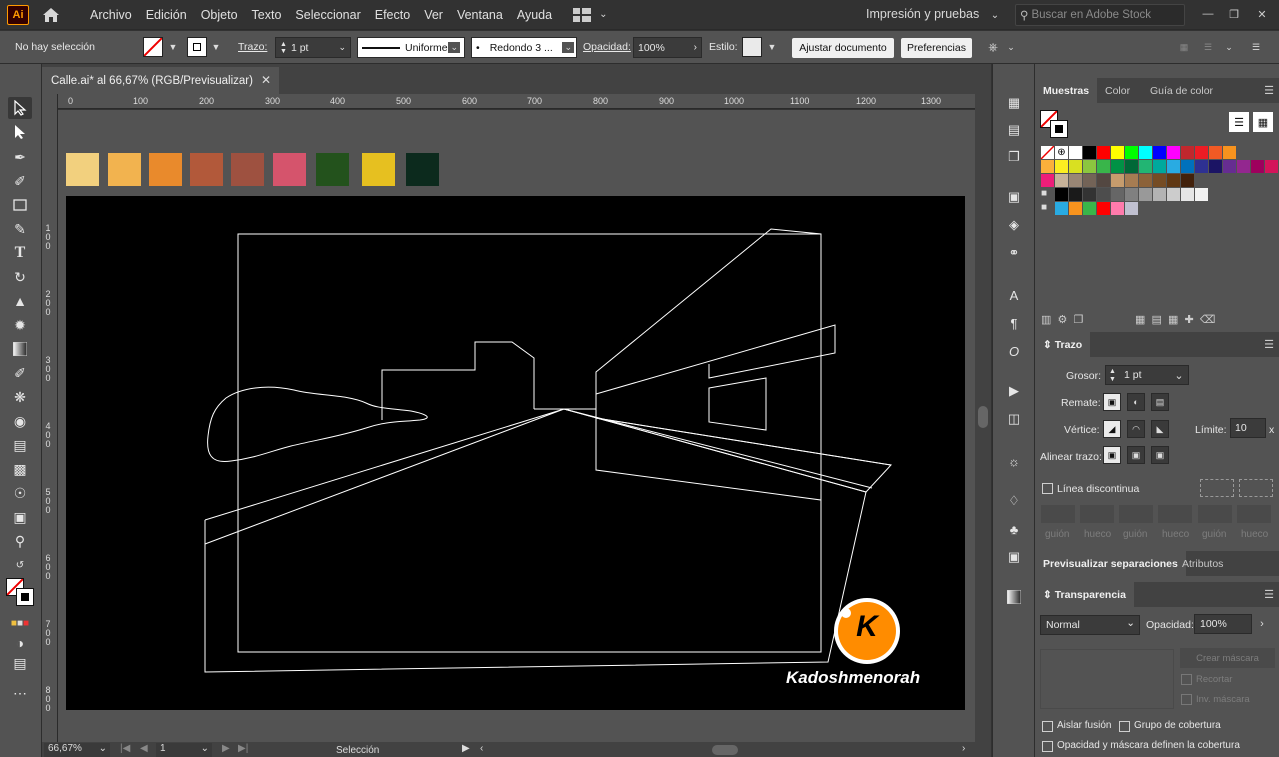  I want to click on layers-icon: ◈, so click(1014, 225).